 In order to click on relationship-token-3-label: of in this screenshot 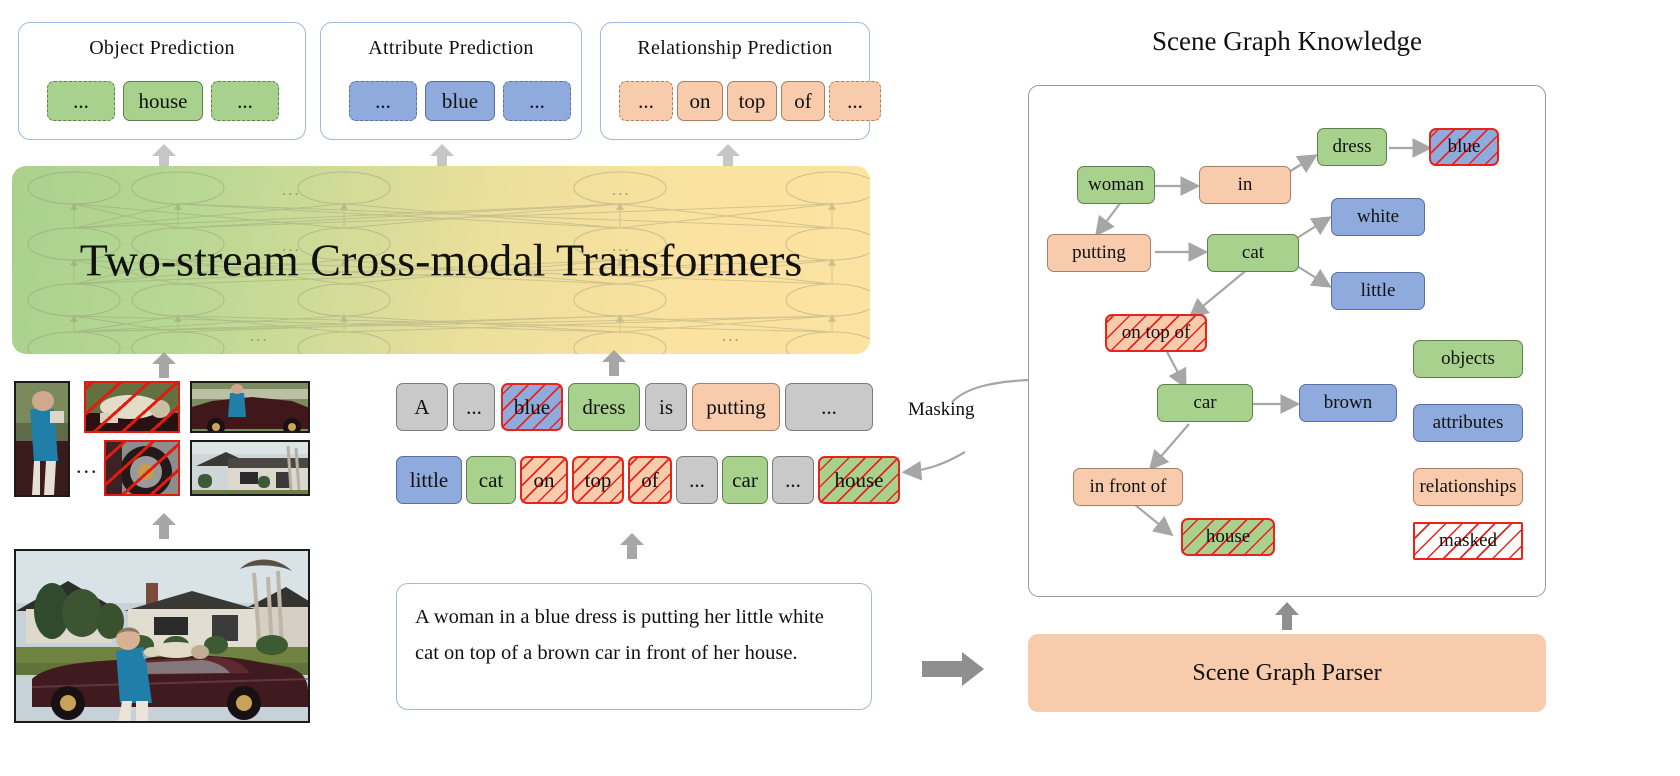, I will do `click(803, 100)`.